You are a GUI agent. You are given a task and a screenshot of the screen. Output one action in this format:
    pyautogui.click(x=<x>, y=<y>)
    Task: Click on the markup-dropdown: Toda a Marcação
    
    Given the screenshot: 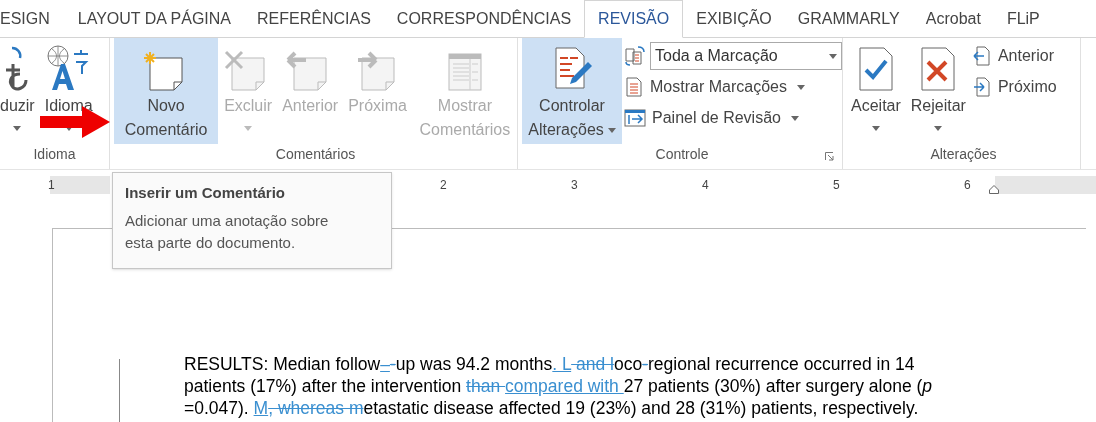 What is the action you would take?
    pyautogui.click(x=746, y=56)
    